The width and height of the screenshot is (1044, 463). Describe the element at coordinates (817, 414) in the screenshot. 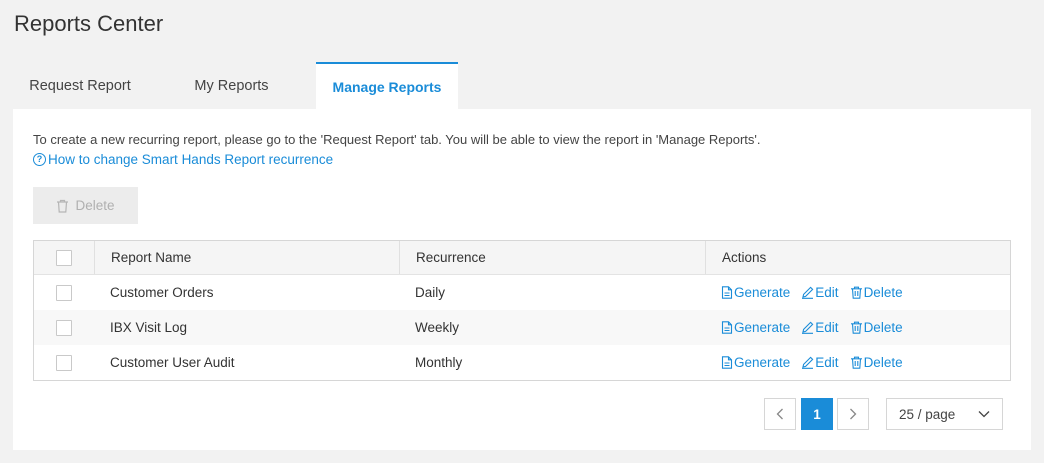

I see `page-button-current: 1` at that location.